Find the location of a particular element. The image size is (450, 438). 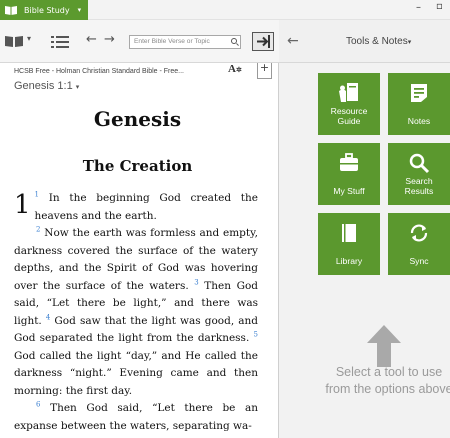

app-menu-tab: Bible Study ▾ is located at coordinates (44, 10).